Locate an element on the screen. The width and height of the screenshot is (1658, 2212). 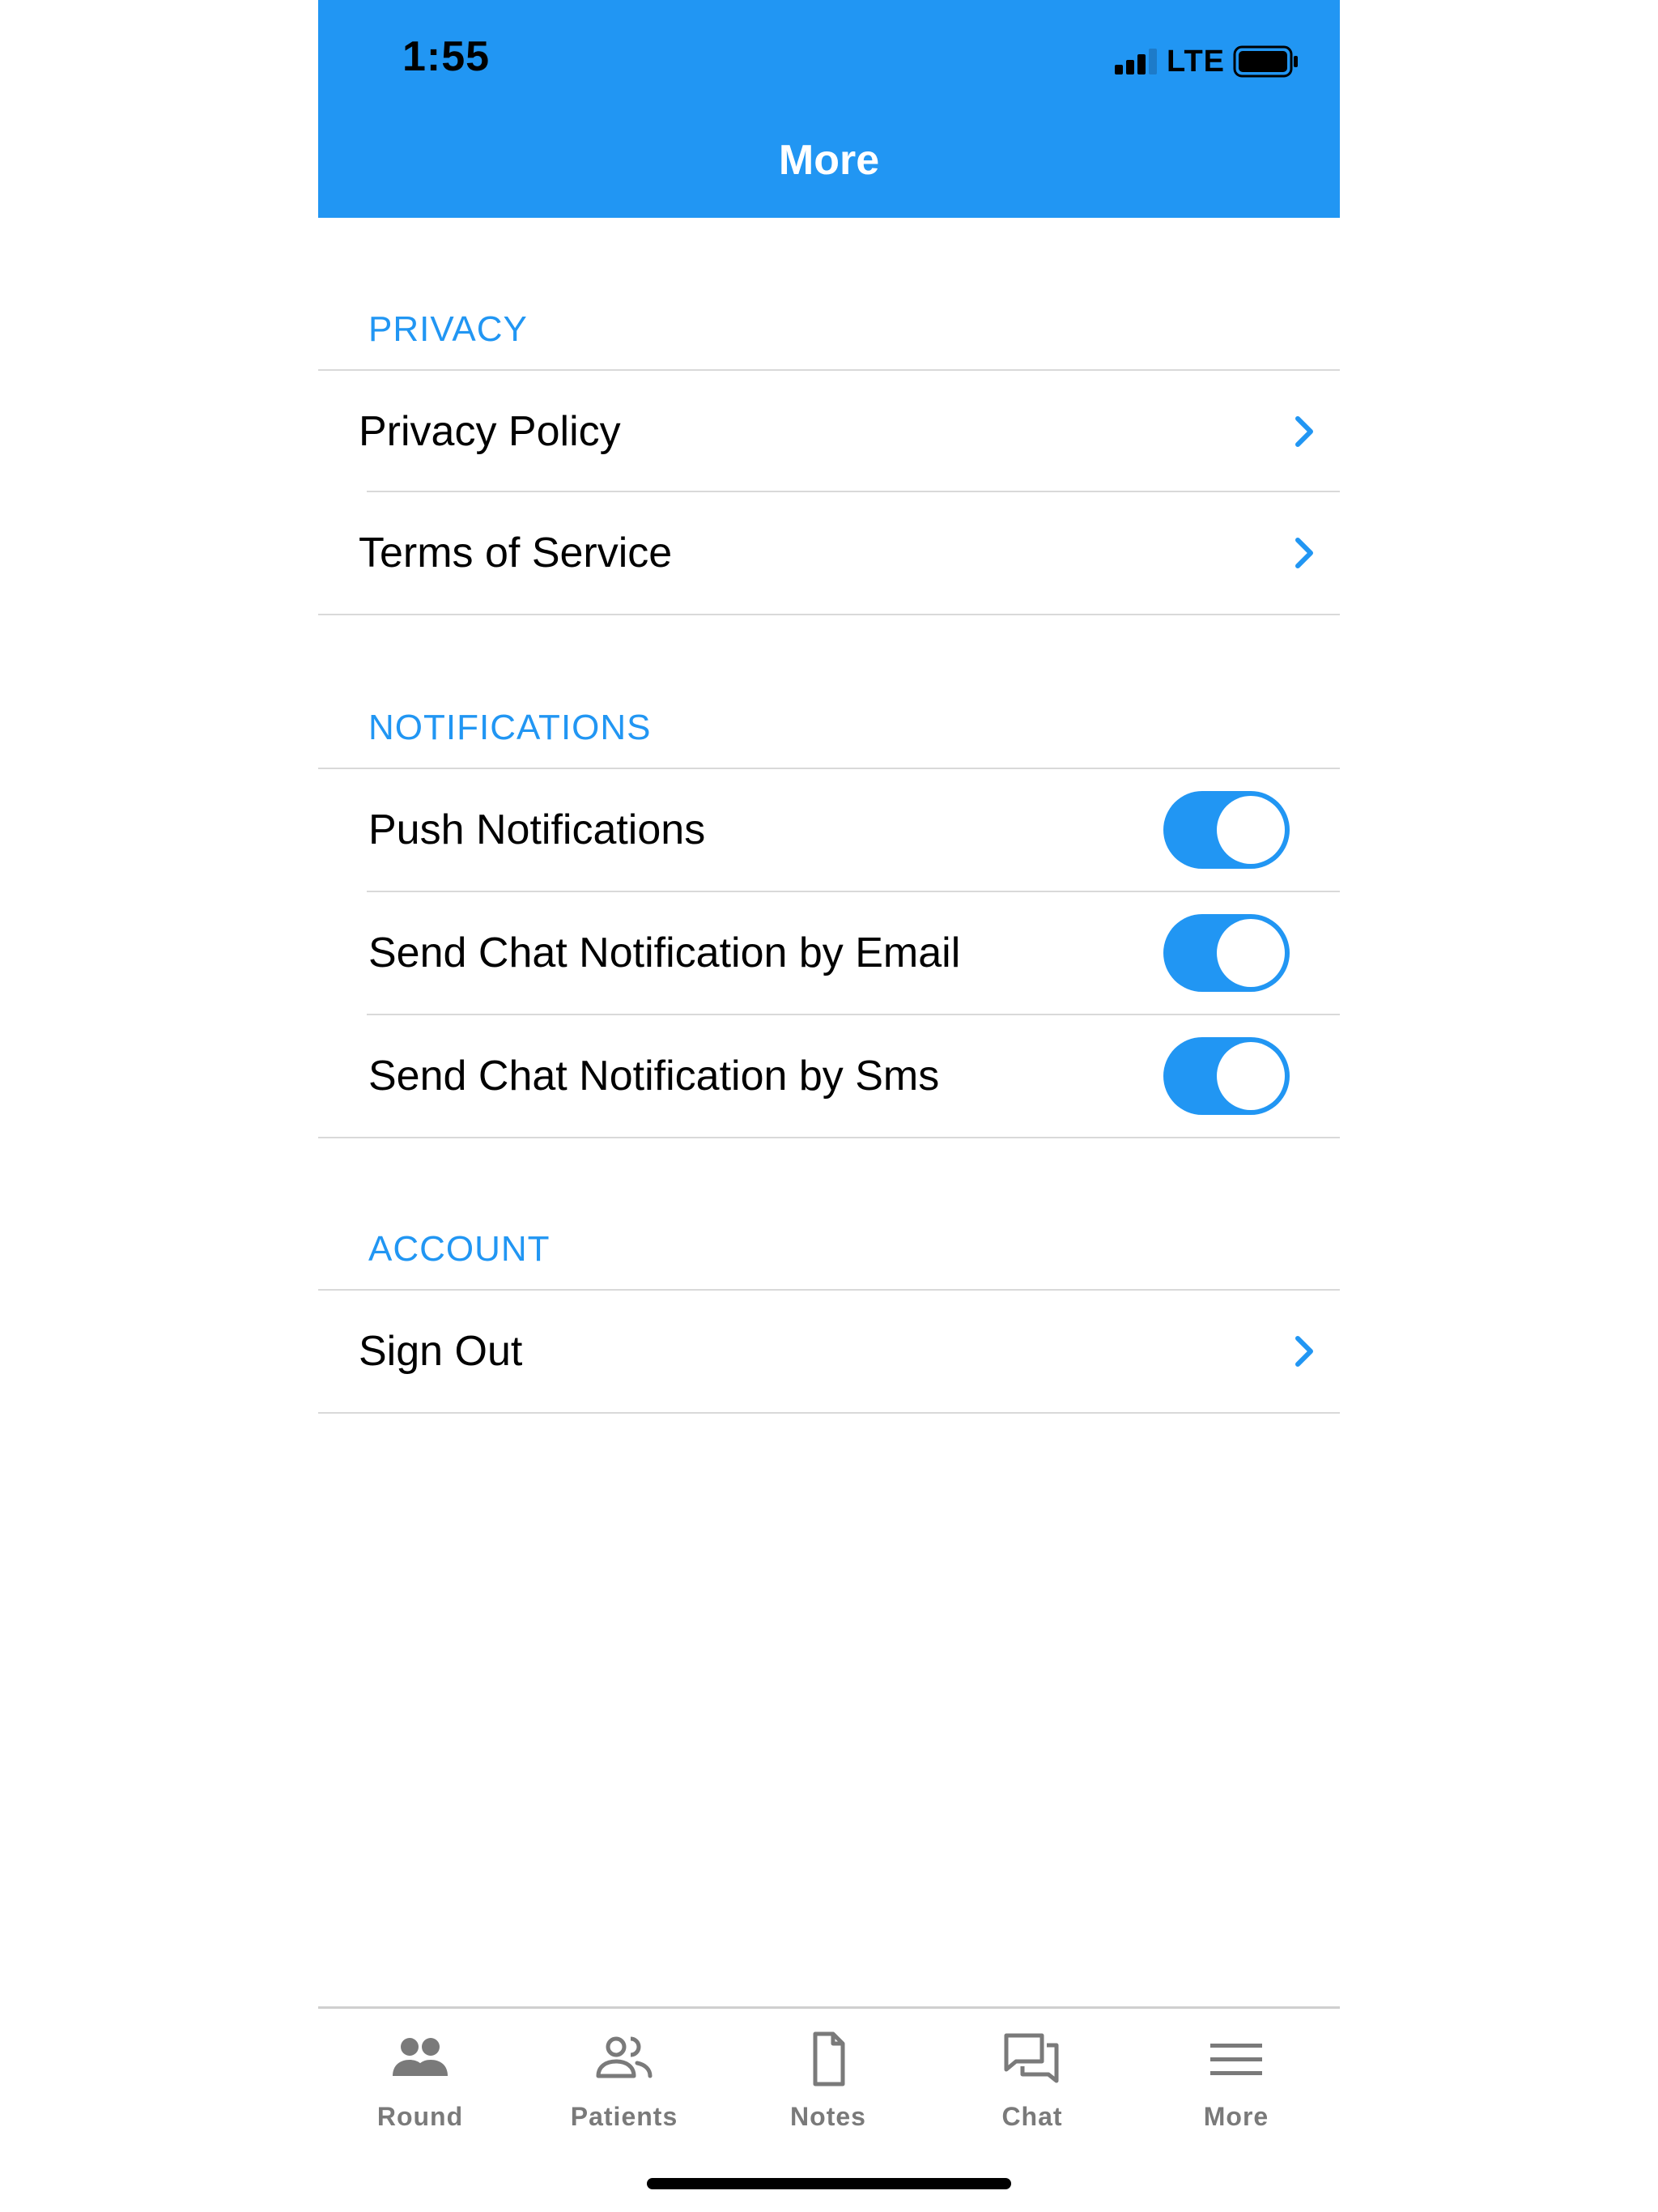
tab-patients: Patients is located at coordinates (624, 2087).